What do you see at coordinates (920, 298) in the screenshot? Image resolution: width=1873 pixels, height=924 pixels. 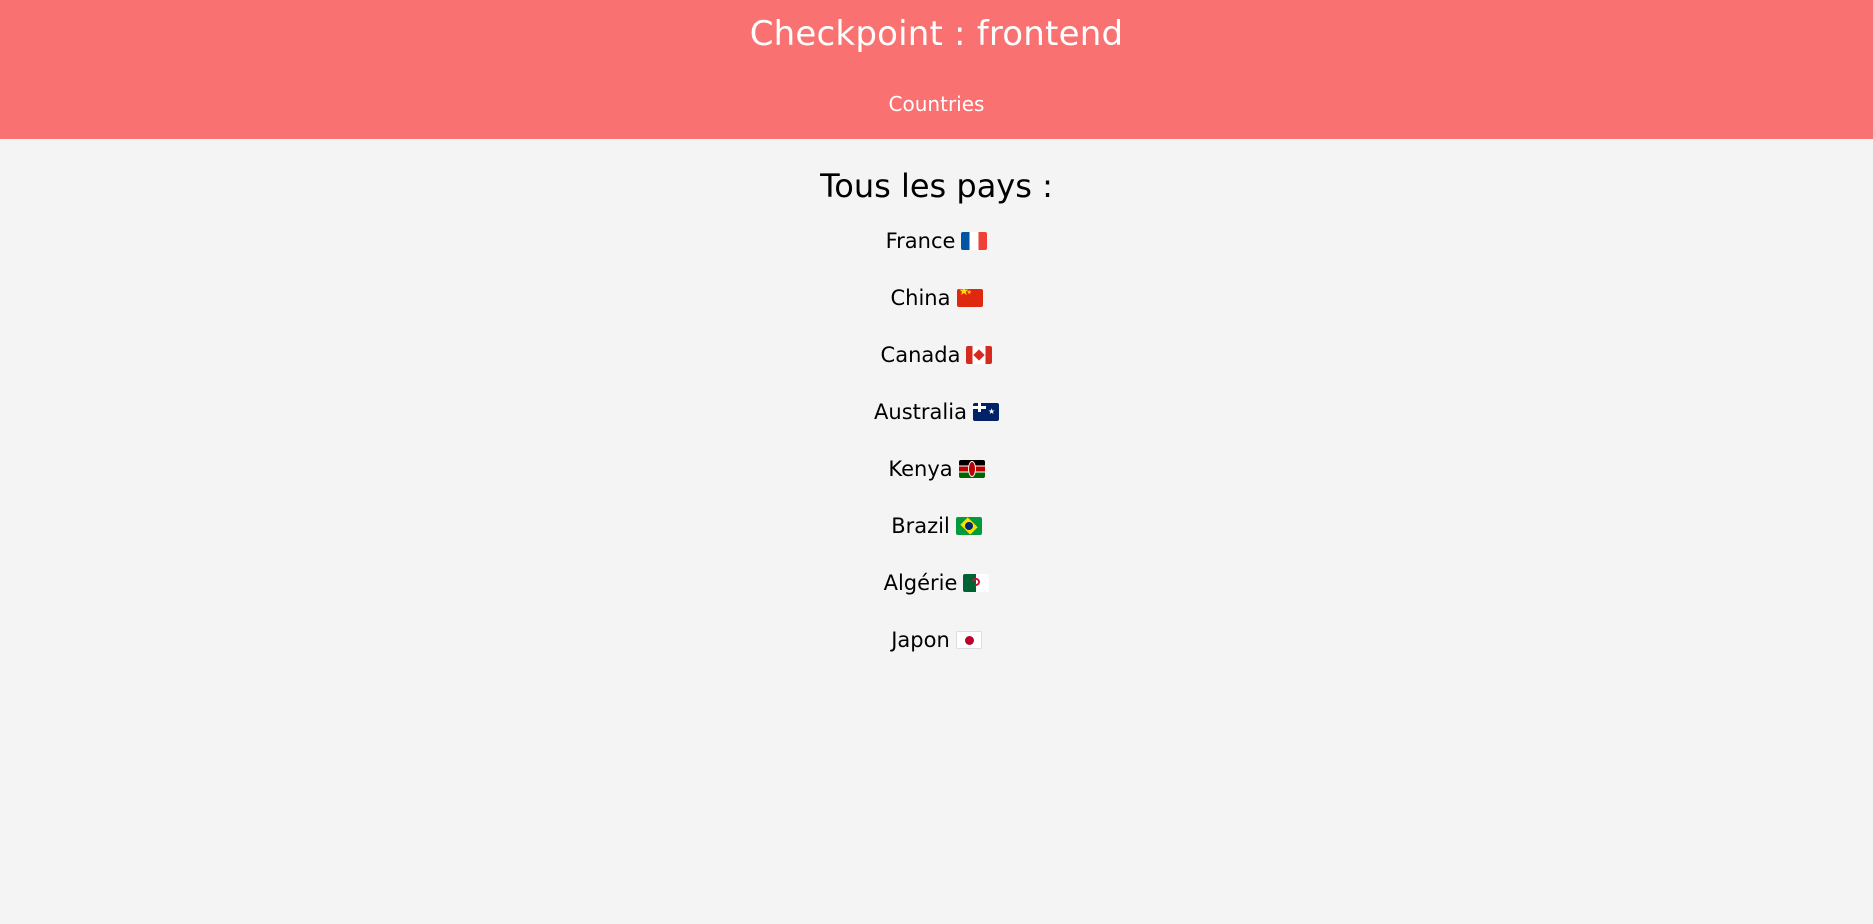 I see `country-name: China` at bounding box center [920, 298].